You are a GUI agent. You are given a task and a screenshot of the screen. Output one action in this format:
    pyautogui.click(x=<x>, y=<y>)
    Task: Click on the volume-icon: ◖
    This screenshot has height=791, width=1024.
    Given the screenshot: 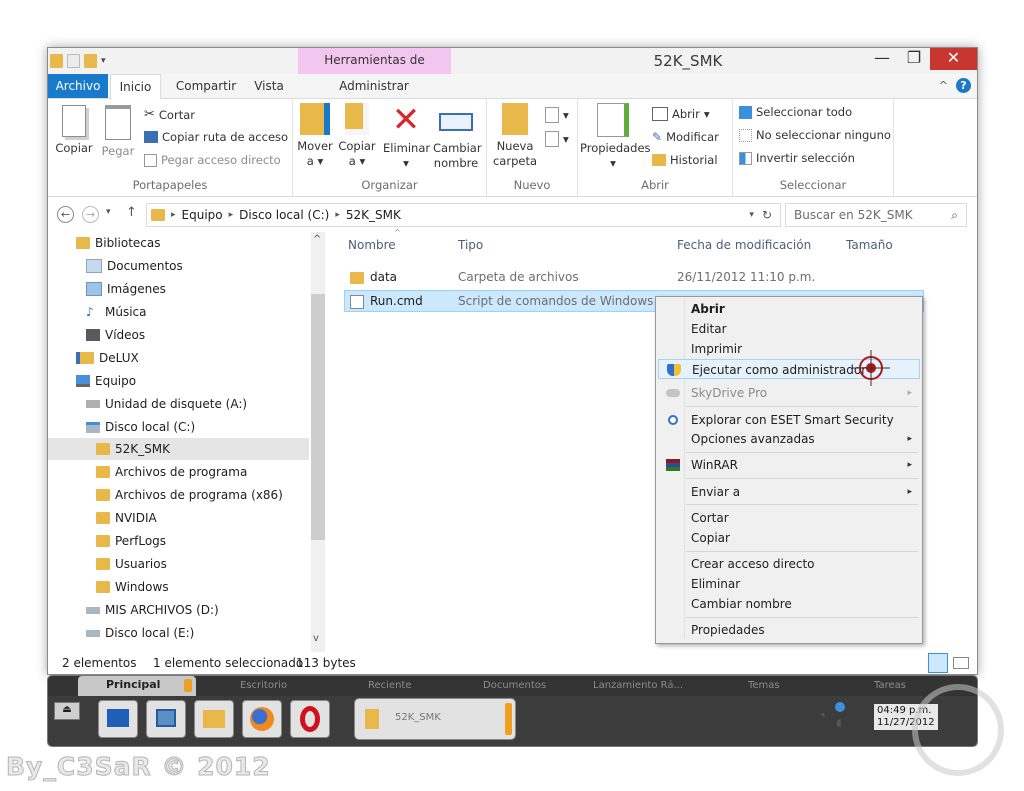 What is the action you would take?
    pyautogui.click(x=839, y=722)
    